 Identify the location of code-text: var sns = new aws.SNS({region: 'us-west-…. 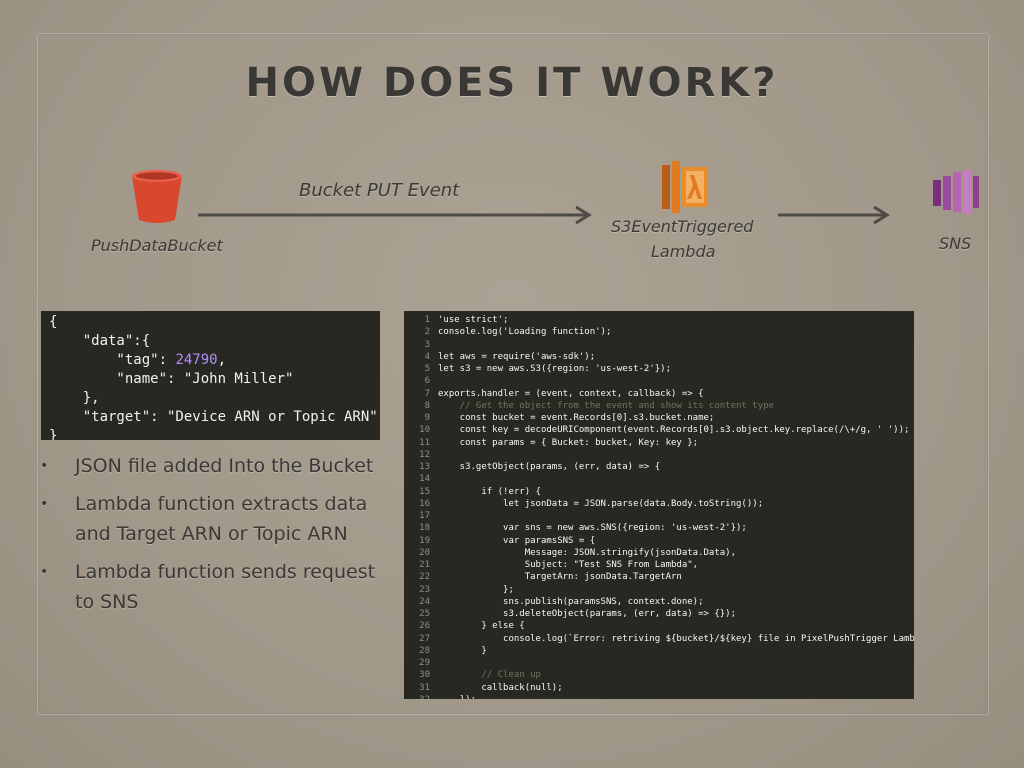
(592, 528).